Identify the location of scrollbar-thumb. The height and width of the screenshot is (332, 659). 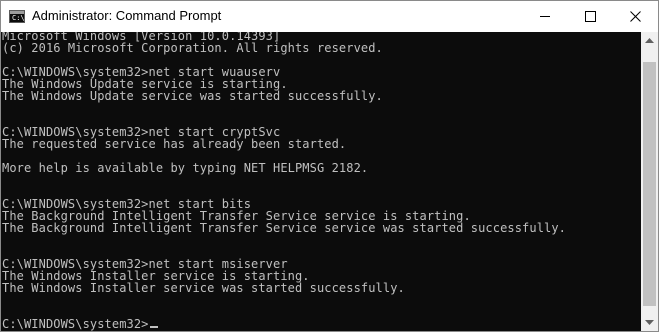
(649, 184).